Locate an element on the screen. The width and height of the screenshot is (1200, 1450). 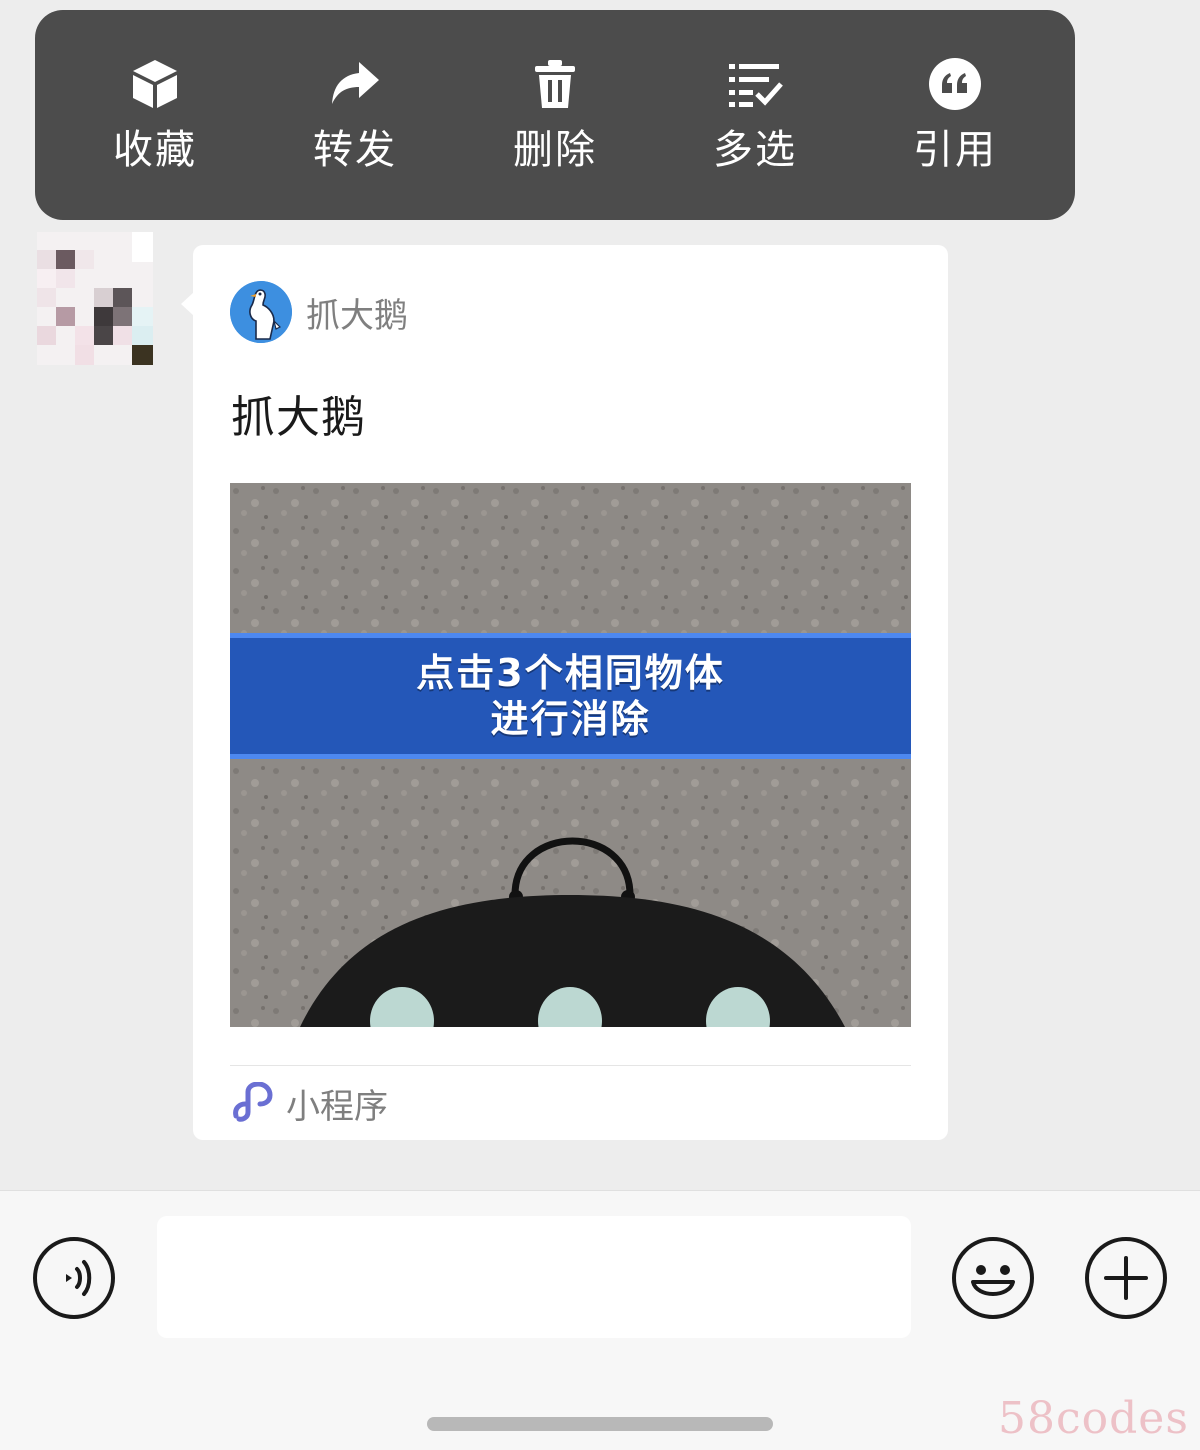
plus-icon is located at coordinates (1126, 1280).